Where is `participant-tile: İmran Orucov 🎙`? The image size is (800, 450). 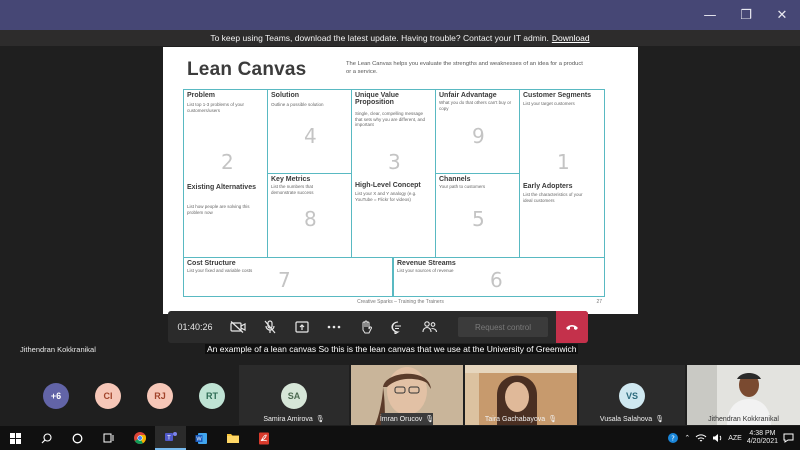
participant-tile: İmran Orucov 🎙 is located at coordinates (407, 395).